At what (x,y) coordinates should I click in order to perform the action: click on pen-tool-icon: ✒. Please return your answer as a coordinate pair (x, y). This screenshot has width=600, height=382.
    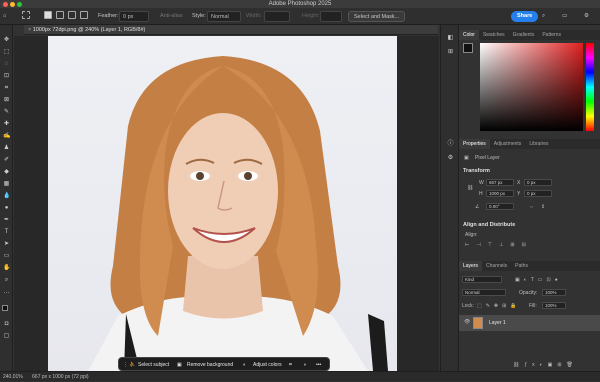
    Looking at the image, I should click on (6, 220).